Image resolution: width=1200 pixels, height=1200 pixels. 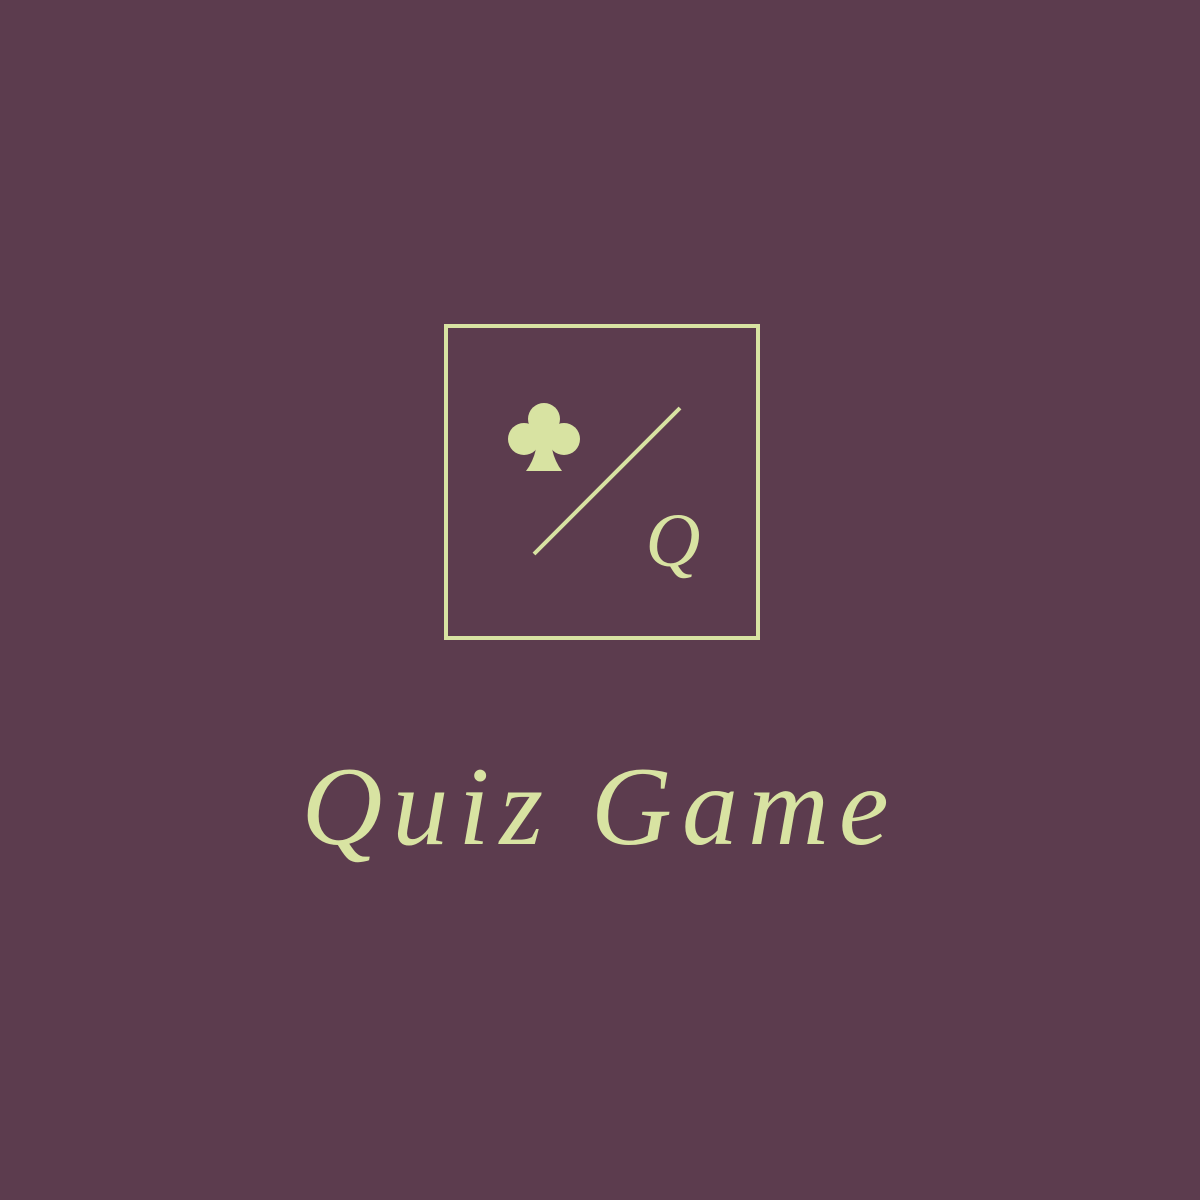 What do you see at coordinates (595, 479) in the screenshot?
I see `logo-graphic` at bounding box center [595, 479].